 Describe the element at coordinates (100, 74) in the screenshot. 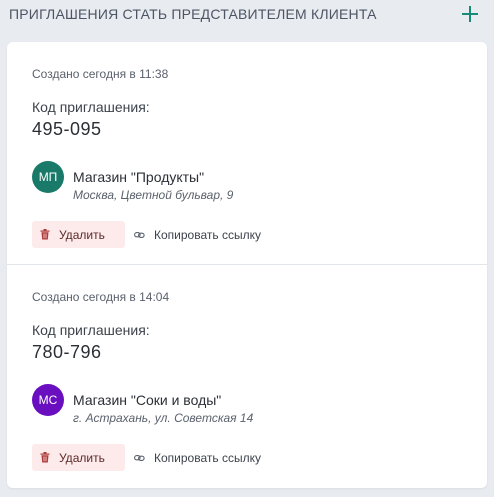

I see `created-time: Создано сегодня в 11:38` at that location.